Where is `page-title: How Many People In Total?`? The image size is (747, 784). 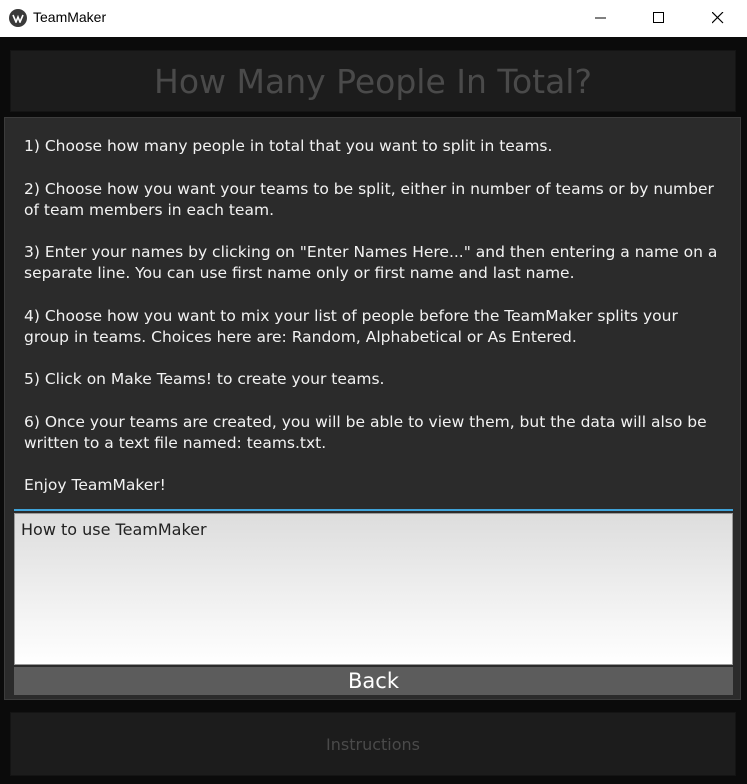 page-title: How Many People In Total? is located at coordinates (373, 81).